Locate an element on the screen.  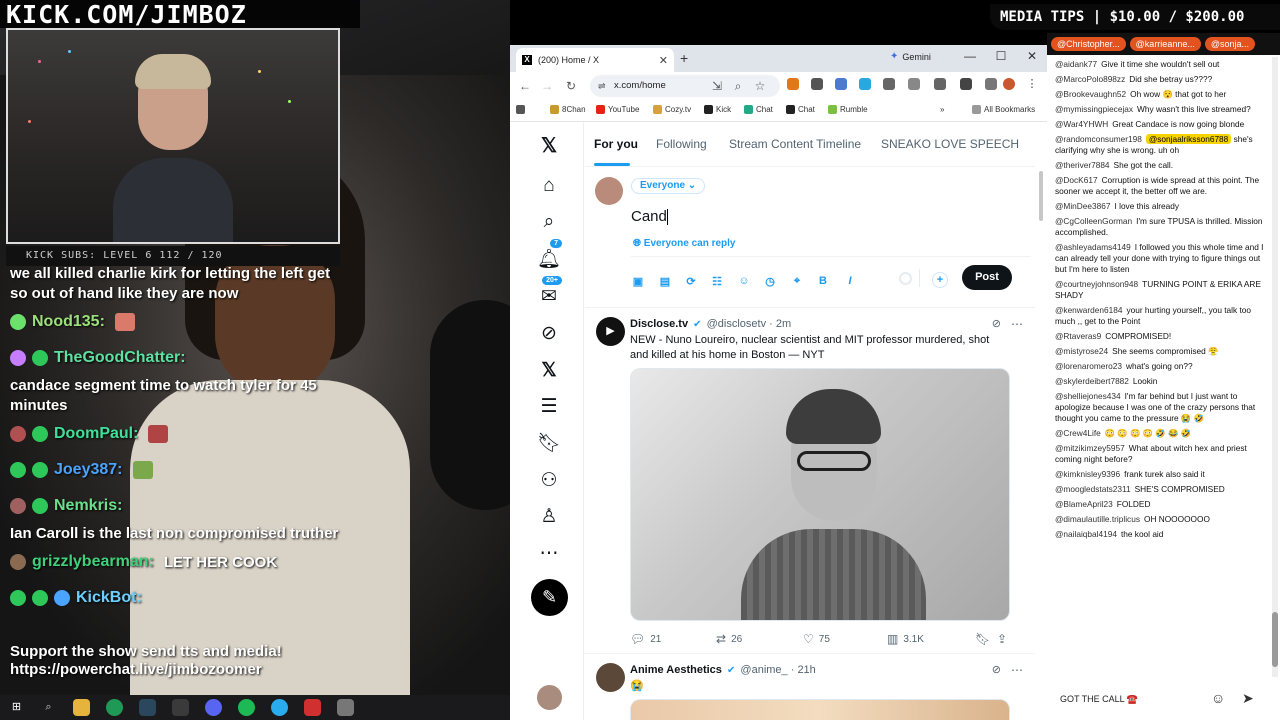
spotify-icon is located at coordinates (246, 707).